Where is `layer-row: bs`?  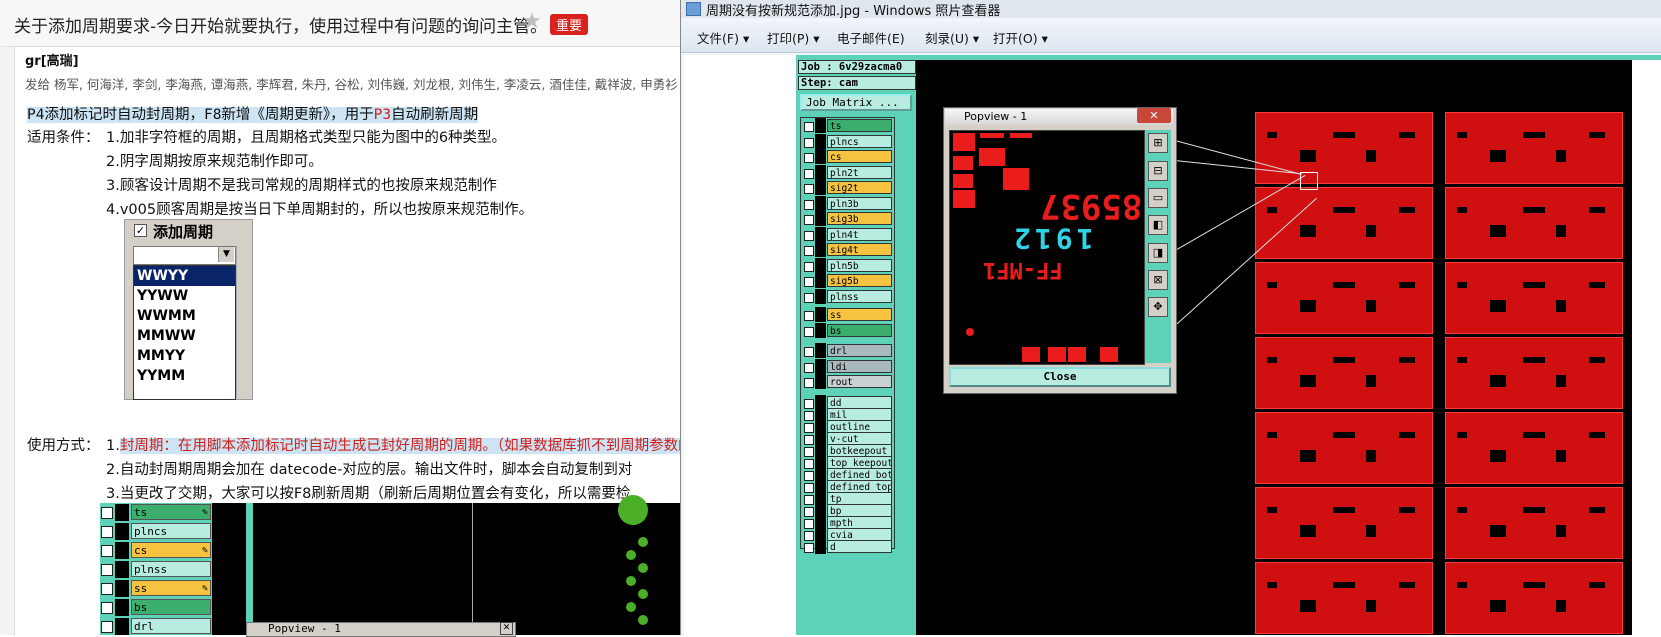 layer-row: bs is located at coordinates (847, 330).